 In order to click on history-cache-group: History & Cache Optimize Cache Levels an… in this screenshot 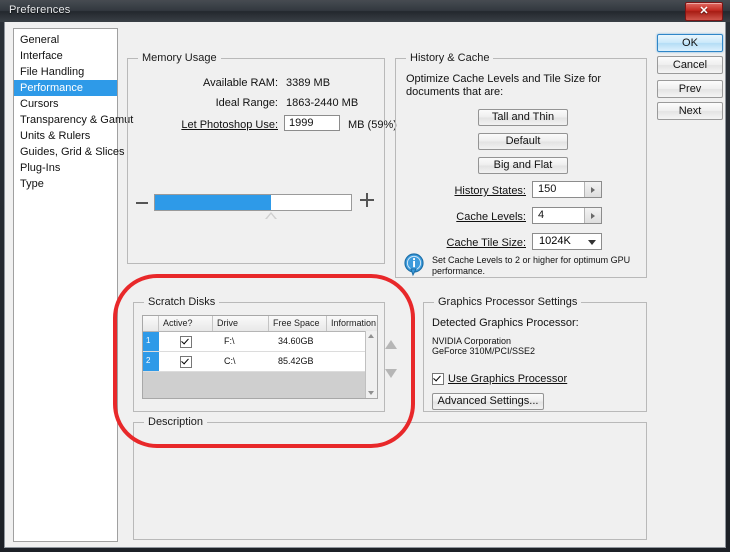, I will do `click(521, 165)`.